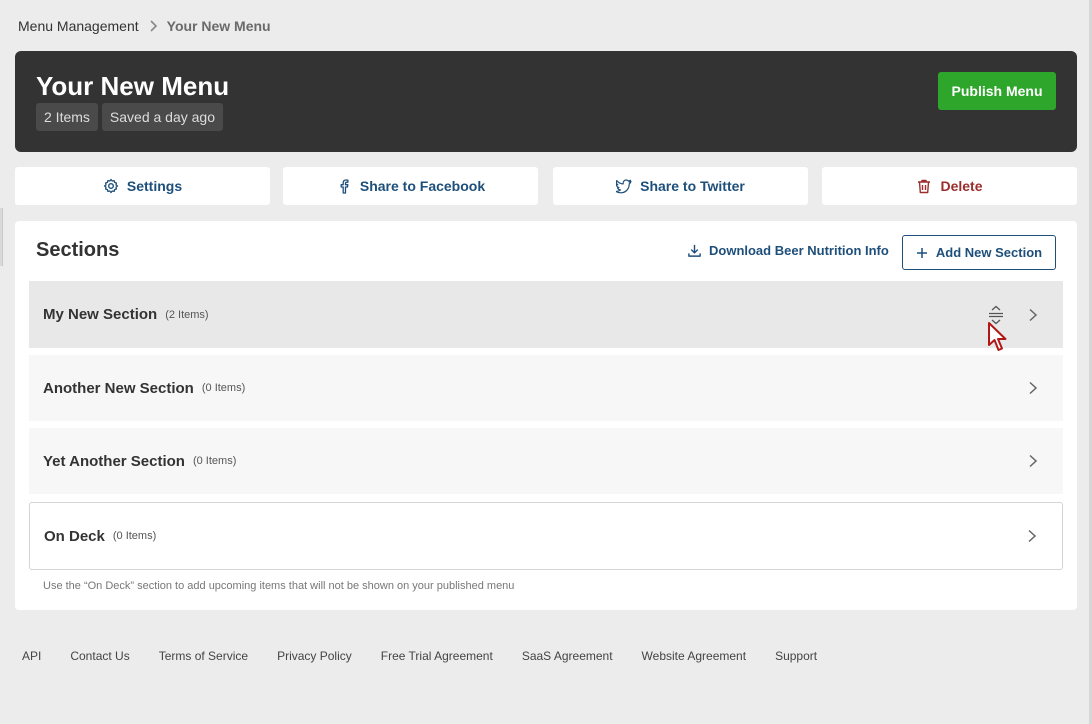 This screenshot has width=1092, height=724. I want to click on breadcrumb: Menu Management Your New Menu, so click(144, 26).